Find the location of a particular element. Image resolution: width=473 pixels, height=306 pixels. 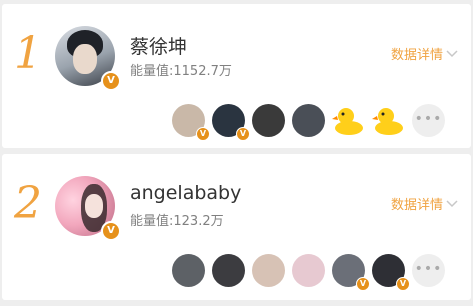

user-name: angelababy is located at coordinates (185, 193).